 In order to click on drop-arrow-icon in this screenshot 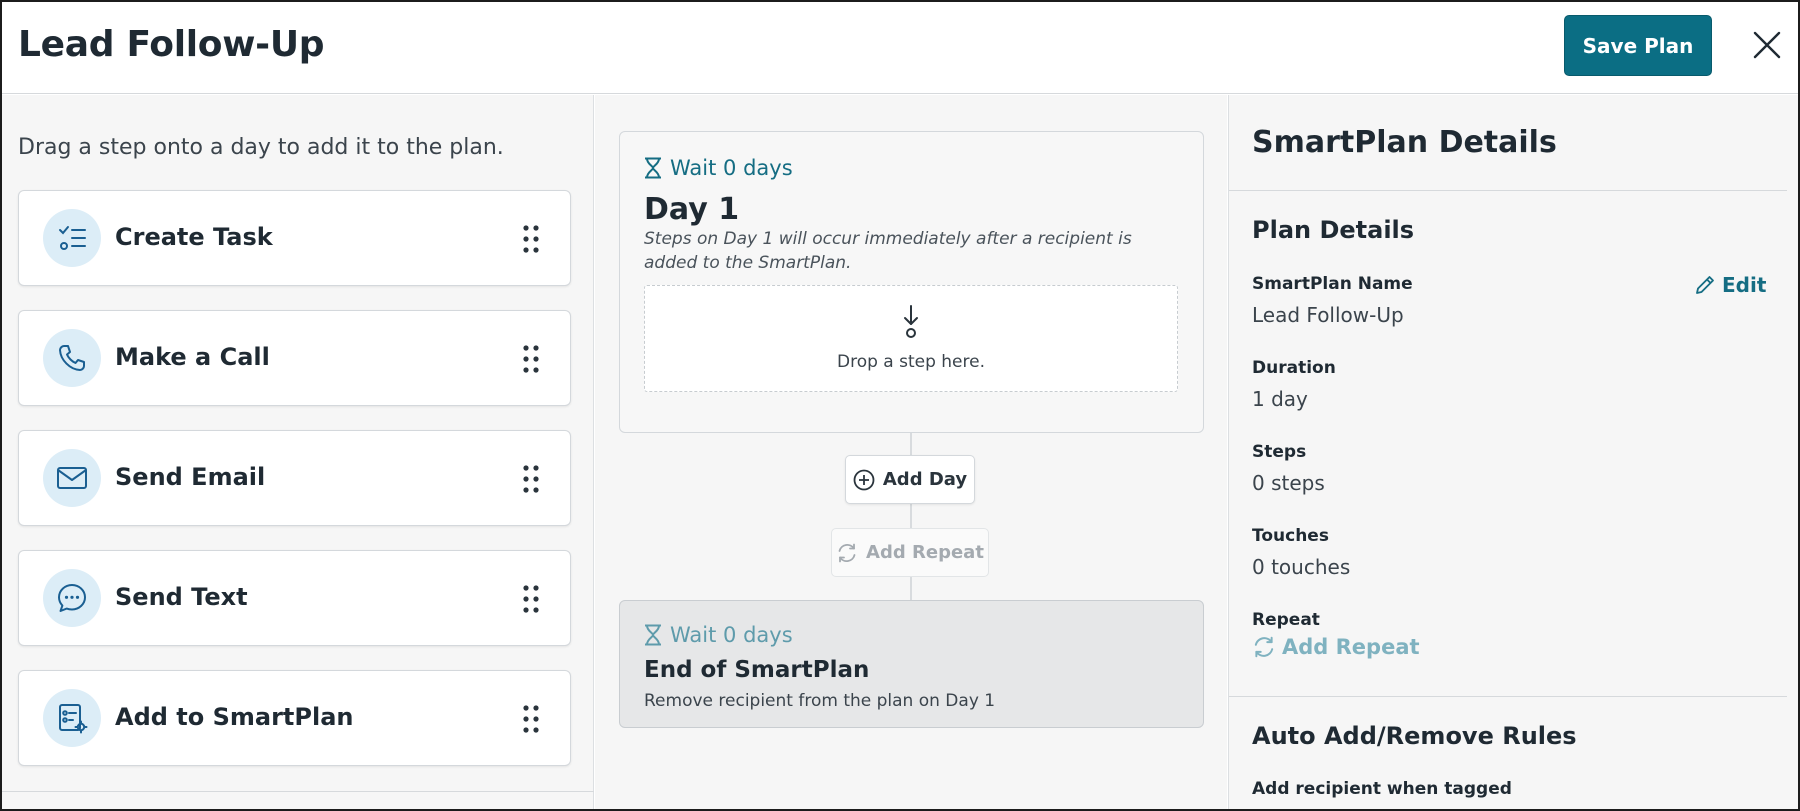, I will do `click(911, 321)`.